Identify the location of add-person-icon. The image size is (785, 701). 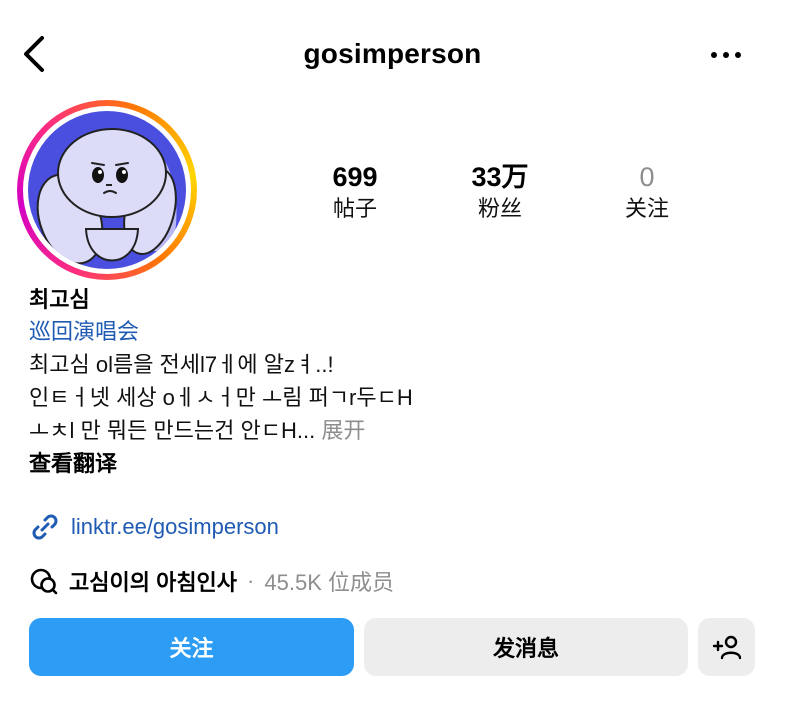
(726, 647).